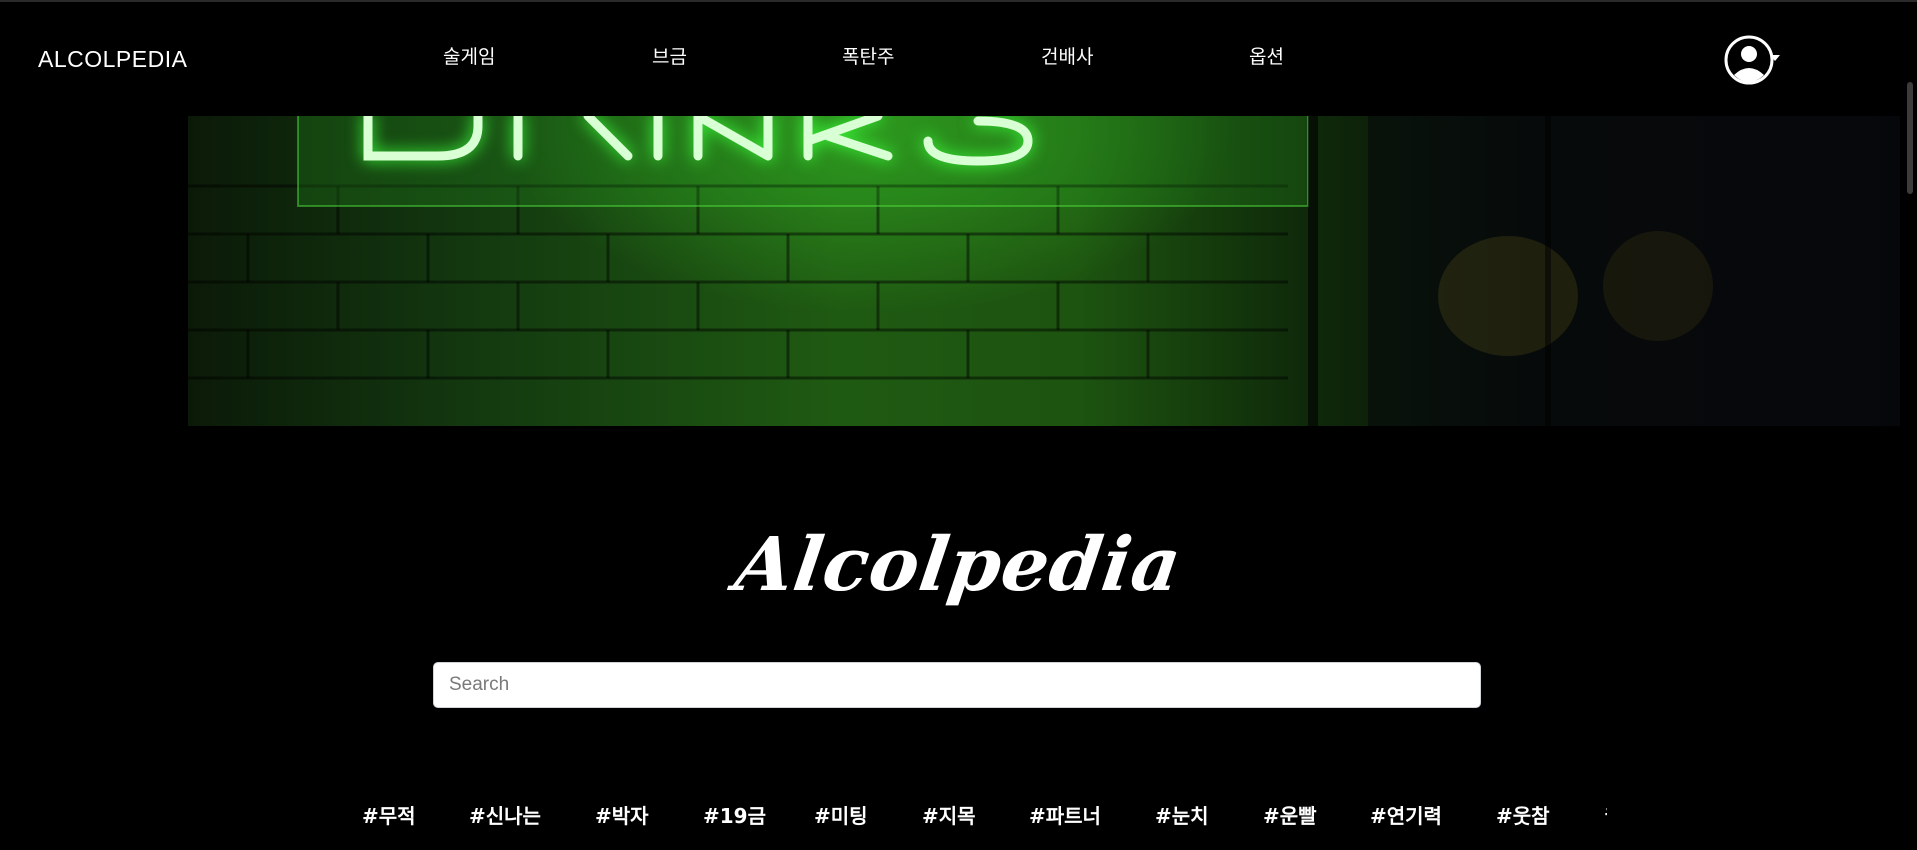  What do you see at coordinates (389, 814) in the screenshot?
I see `tag-chip: #무적` at bounding box center [389, 814].